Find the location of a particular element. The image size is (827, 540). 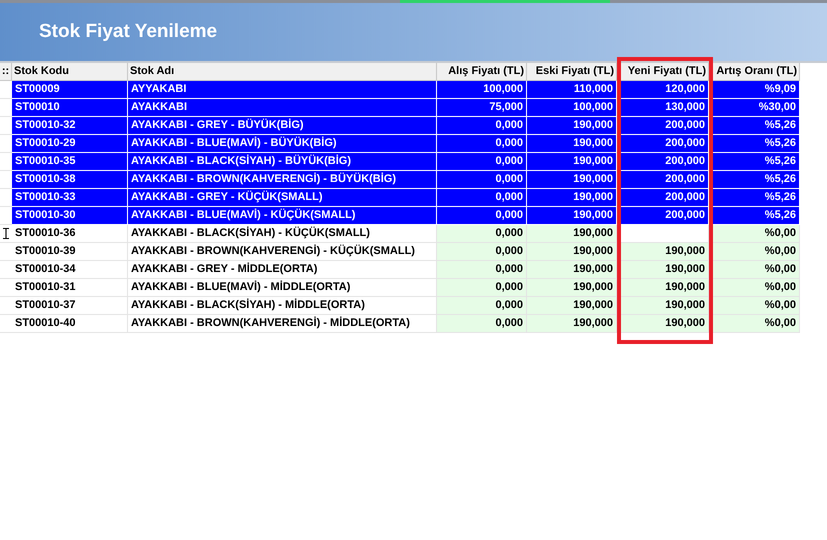

column-header: Stok Kodu is located at coordinates (70, 72).